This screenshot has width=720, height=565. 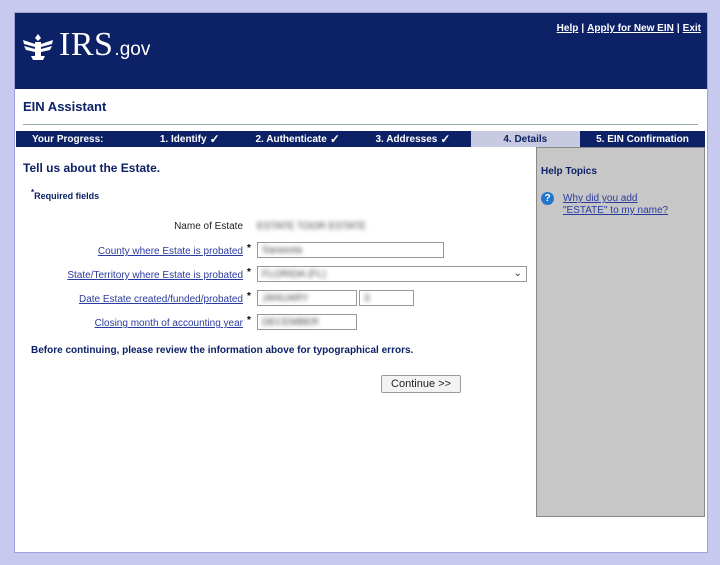 I want to click on irs-eagle-icon, so click(x=38, y=47).